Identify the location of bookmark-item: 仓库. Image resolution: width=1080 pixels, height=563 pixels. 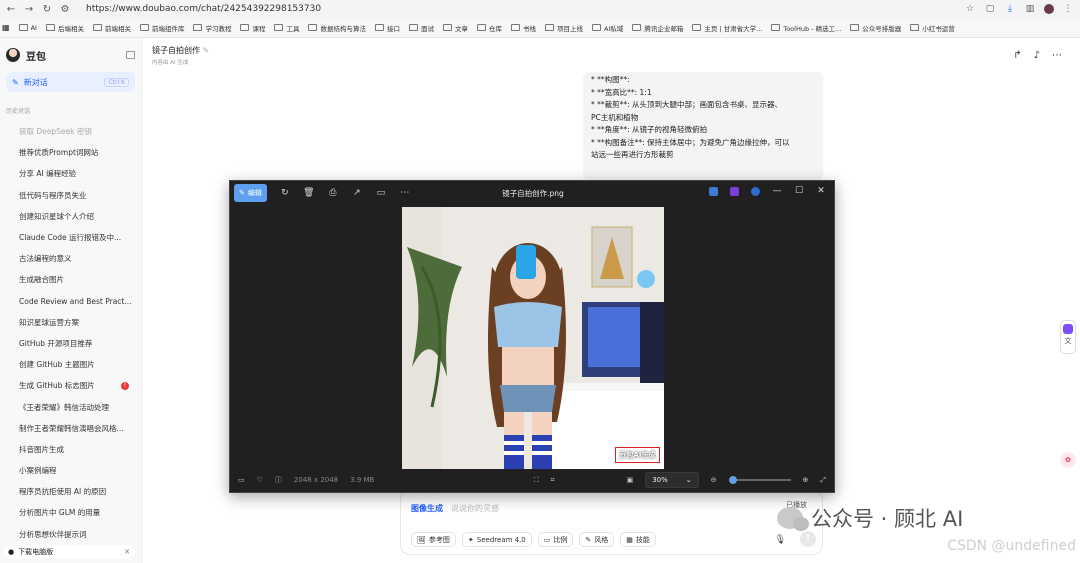
(489, 28).